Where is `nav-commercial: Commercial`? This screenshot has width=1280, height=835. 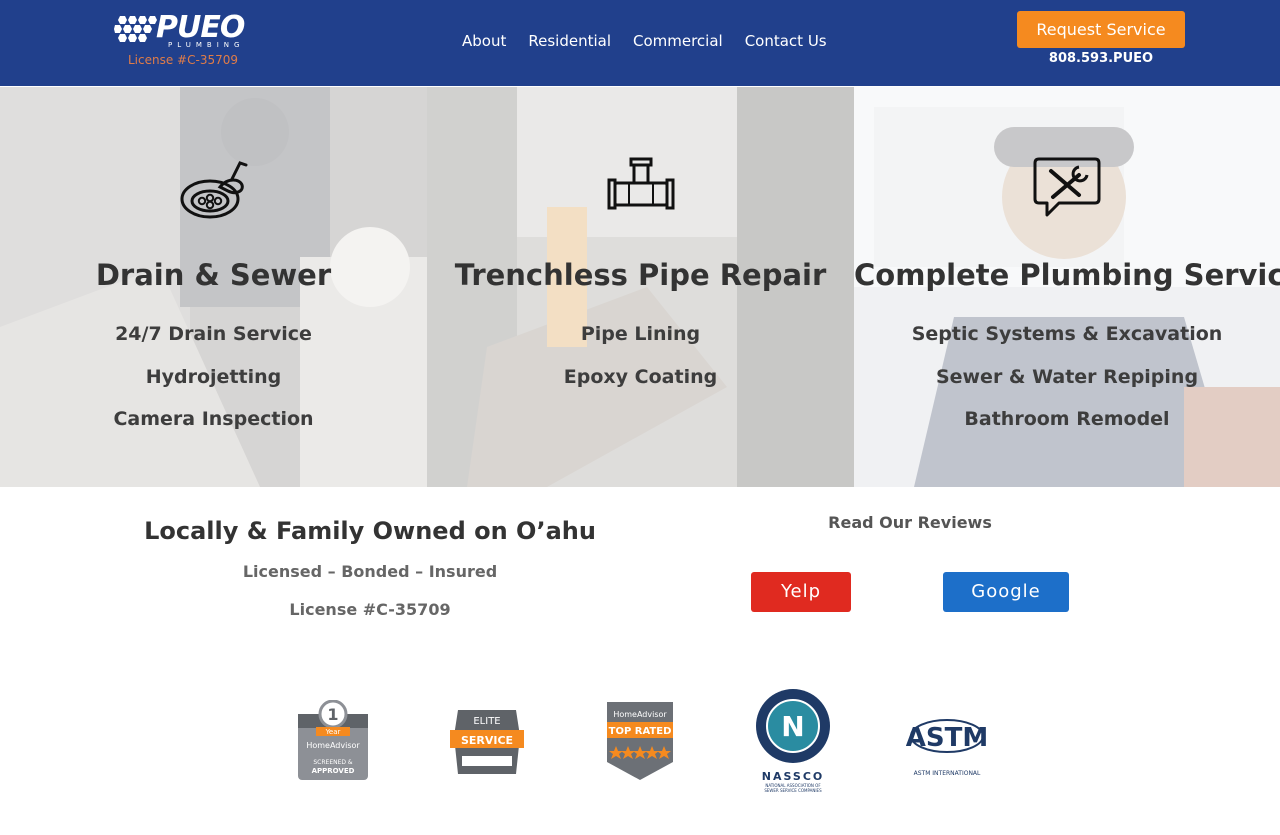
nav-commercial: Commercial is located at coordinates (678, 41).